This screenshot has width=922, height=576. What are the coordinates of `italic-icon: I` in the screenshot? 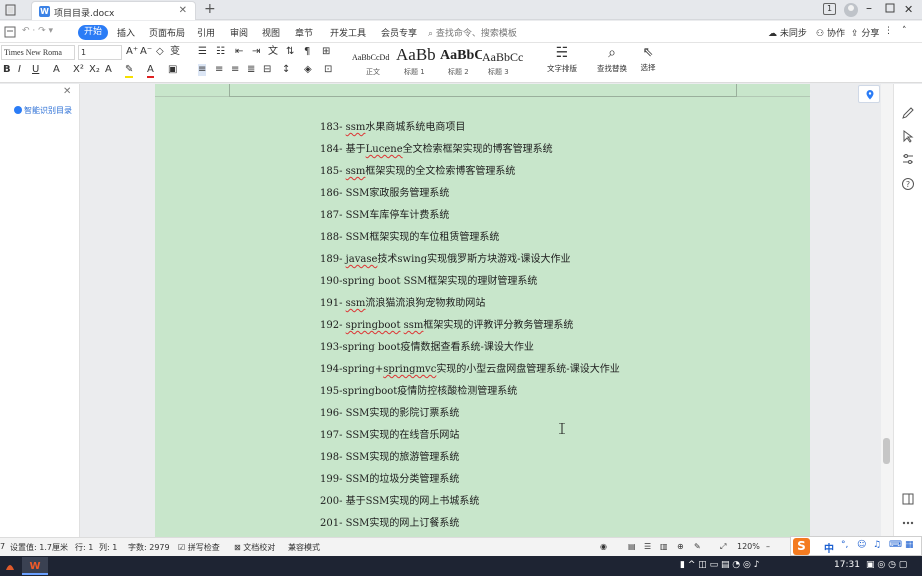 It's located at (19, 70).